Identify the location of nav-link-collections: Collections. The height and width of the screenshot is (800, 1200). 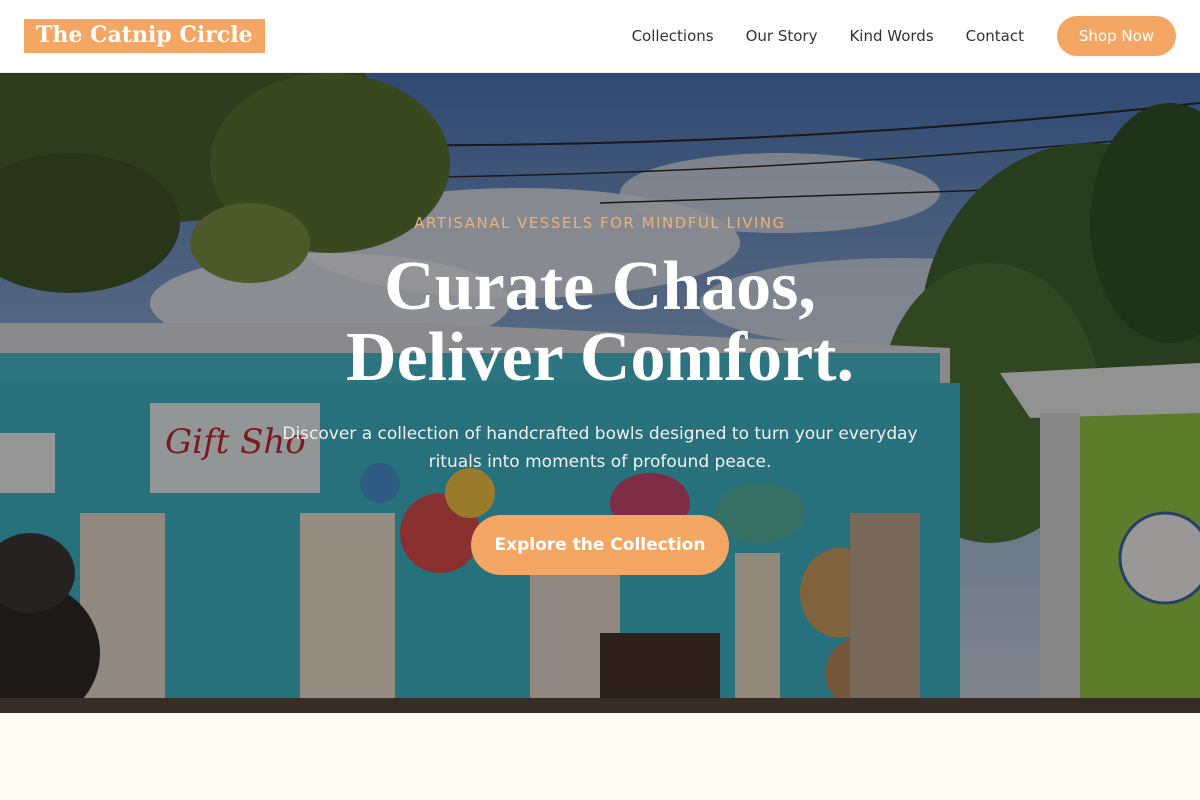
(673, 36).